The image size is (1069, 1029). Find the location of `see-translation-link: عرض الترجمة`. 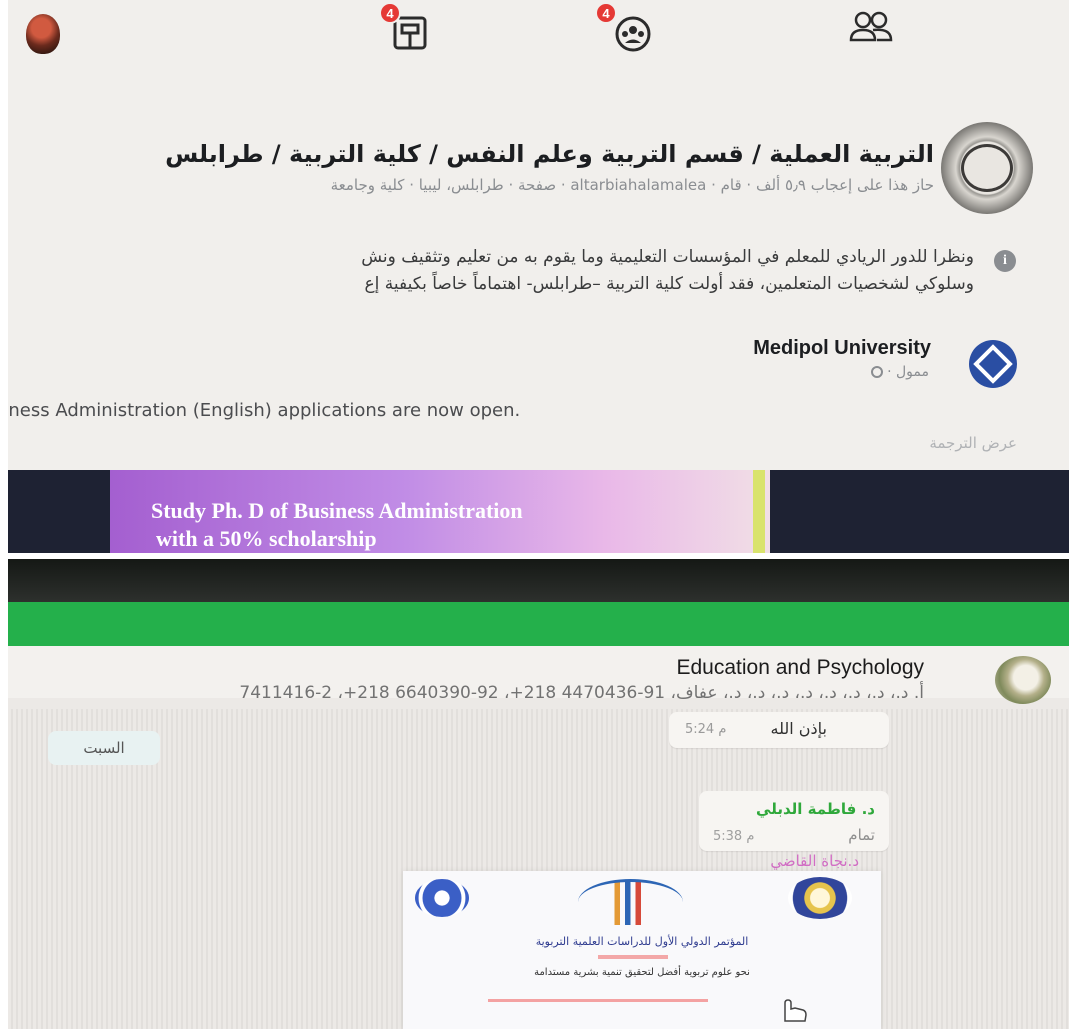

see-translation-link: عرض الترجمة is located at coordinates (973, 443).